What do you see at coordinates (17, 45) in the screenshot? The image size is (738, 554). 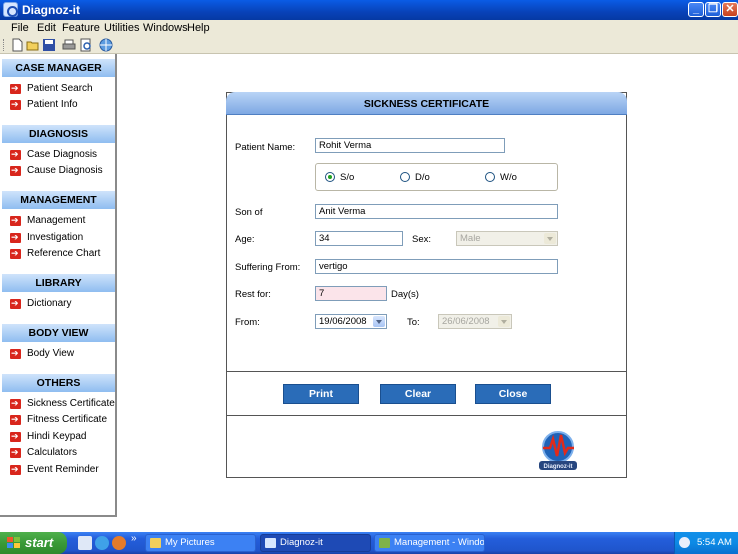 I see `new-file-icon` at bounding box center [17, 45].